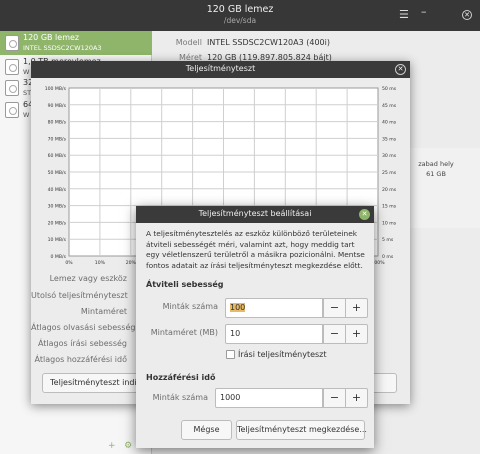 This screenshot has height=454, width=480. What do you see at coordinates (59, 257) in the screenshot?
I see `chart-left-tick-label: 0 MB/s` at bounding box center [59, 257].